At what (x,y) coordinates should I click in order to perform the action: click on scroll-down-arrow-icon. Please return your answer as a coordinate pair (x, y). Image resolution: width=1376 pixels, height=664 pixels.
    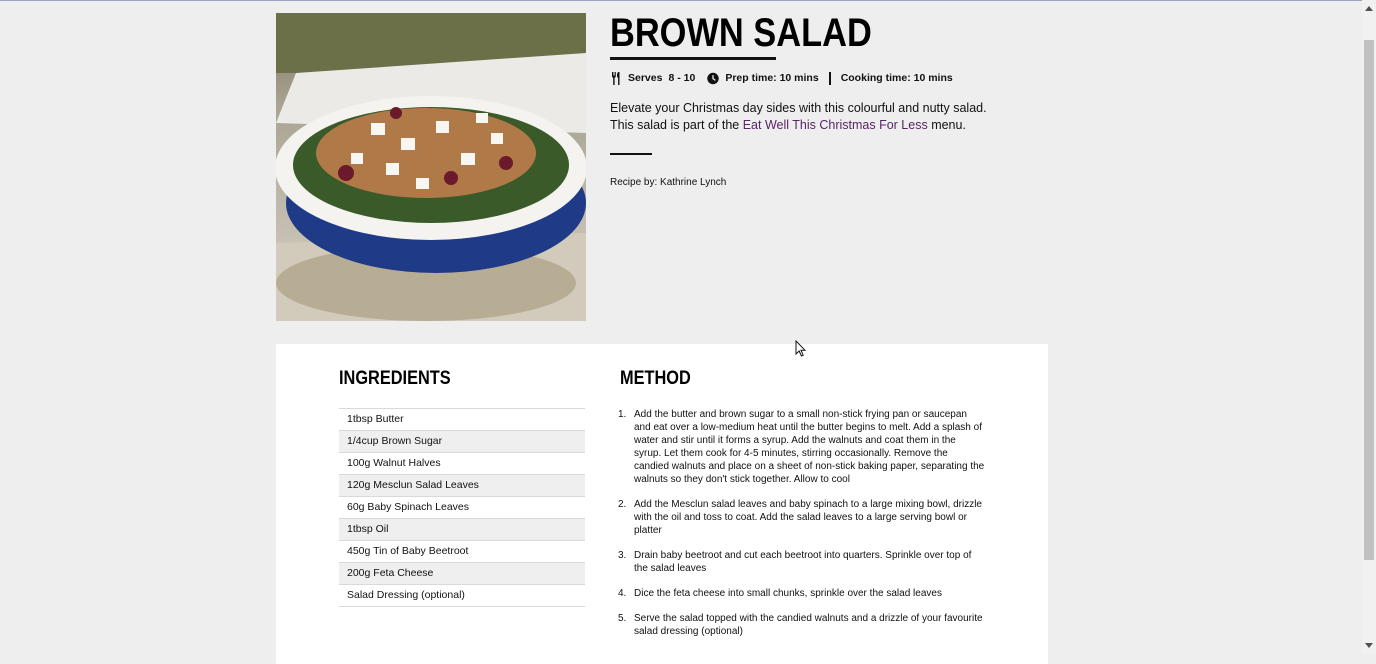
    Looking at the image, I should click on (1369, 645).